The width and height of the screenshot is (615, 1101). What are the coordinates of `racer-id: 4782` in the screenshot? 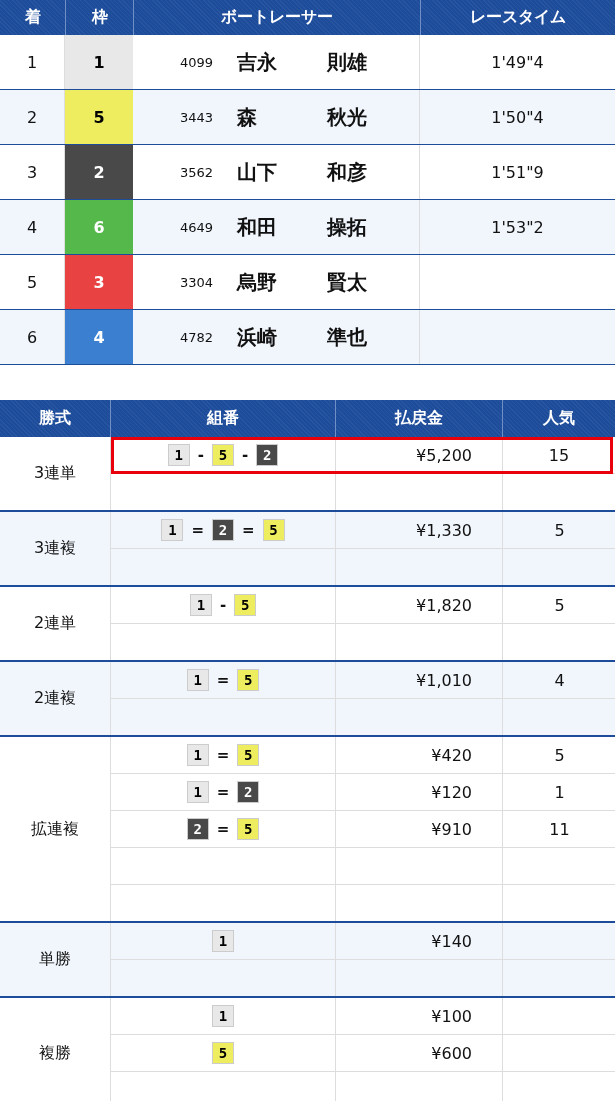 It's located at (197, 337).